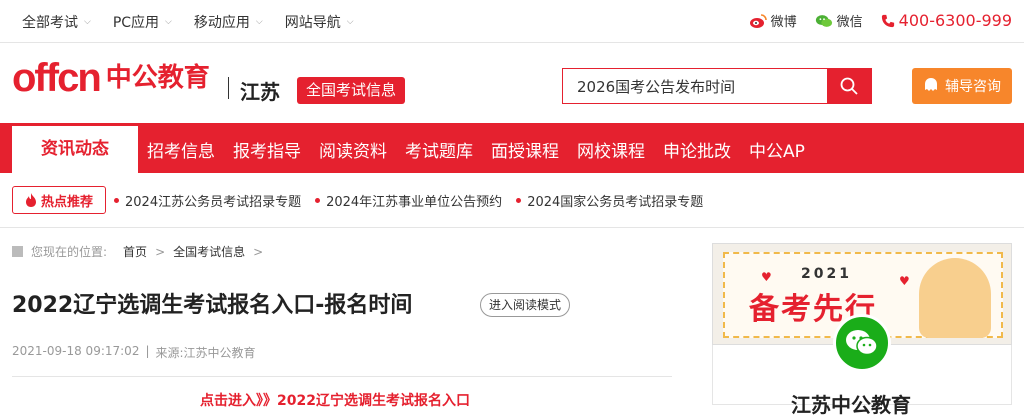 The image size is (1024, 418). I want to click on hot-link: 2024国家公务员考试招录专题, so click(609, 200).